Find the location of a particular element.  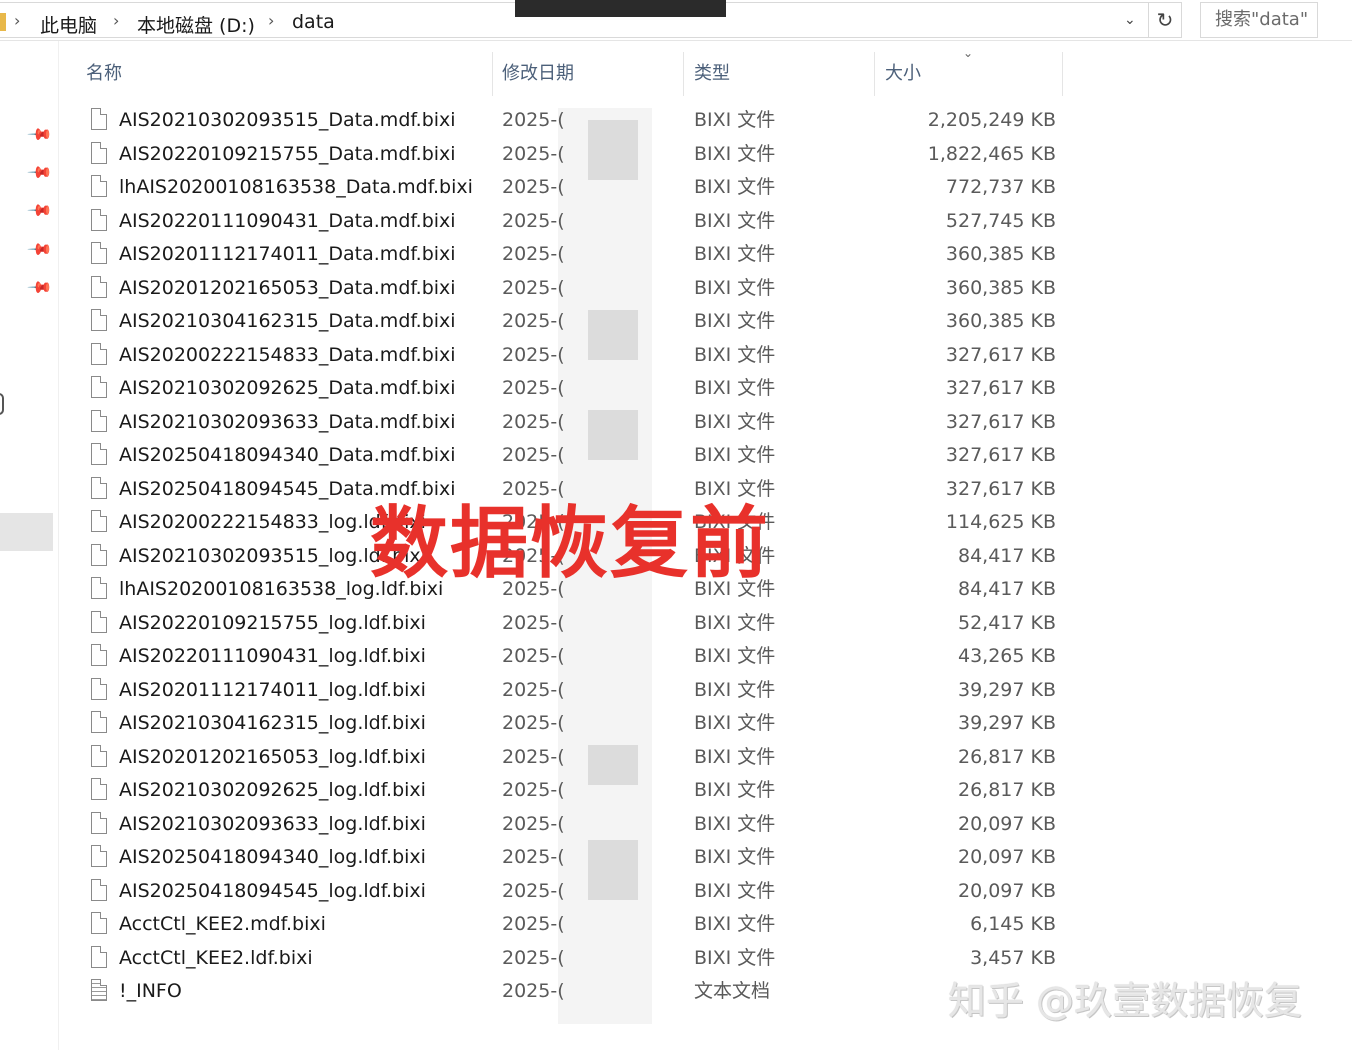

column-header-name: 名称 is located at coordinates (104, 74).